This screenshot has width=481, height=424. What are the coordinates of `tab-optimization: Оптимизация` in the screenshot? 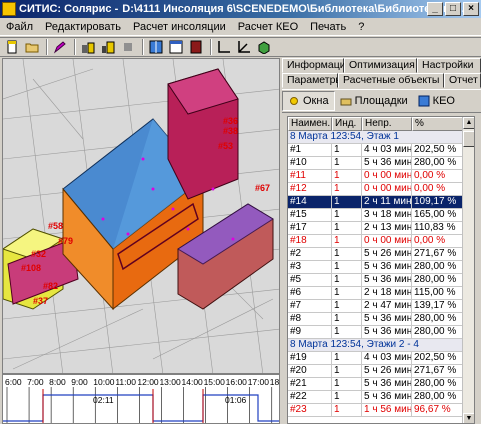 It's located at (380, 65).